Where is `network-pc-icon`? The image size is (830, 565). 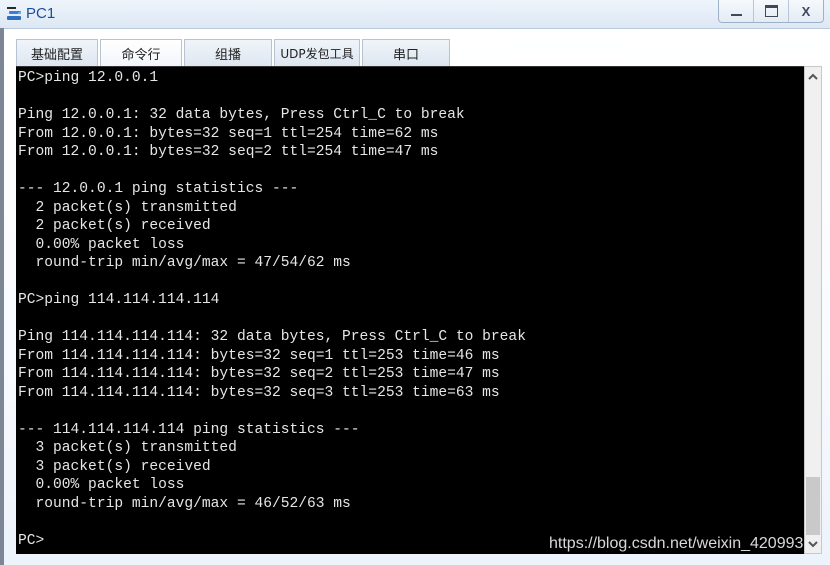
network-pc-icon is located at coordinates (14, 13).